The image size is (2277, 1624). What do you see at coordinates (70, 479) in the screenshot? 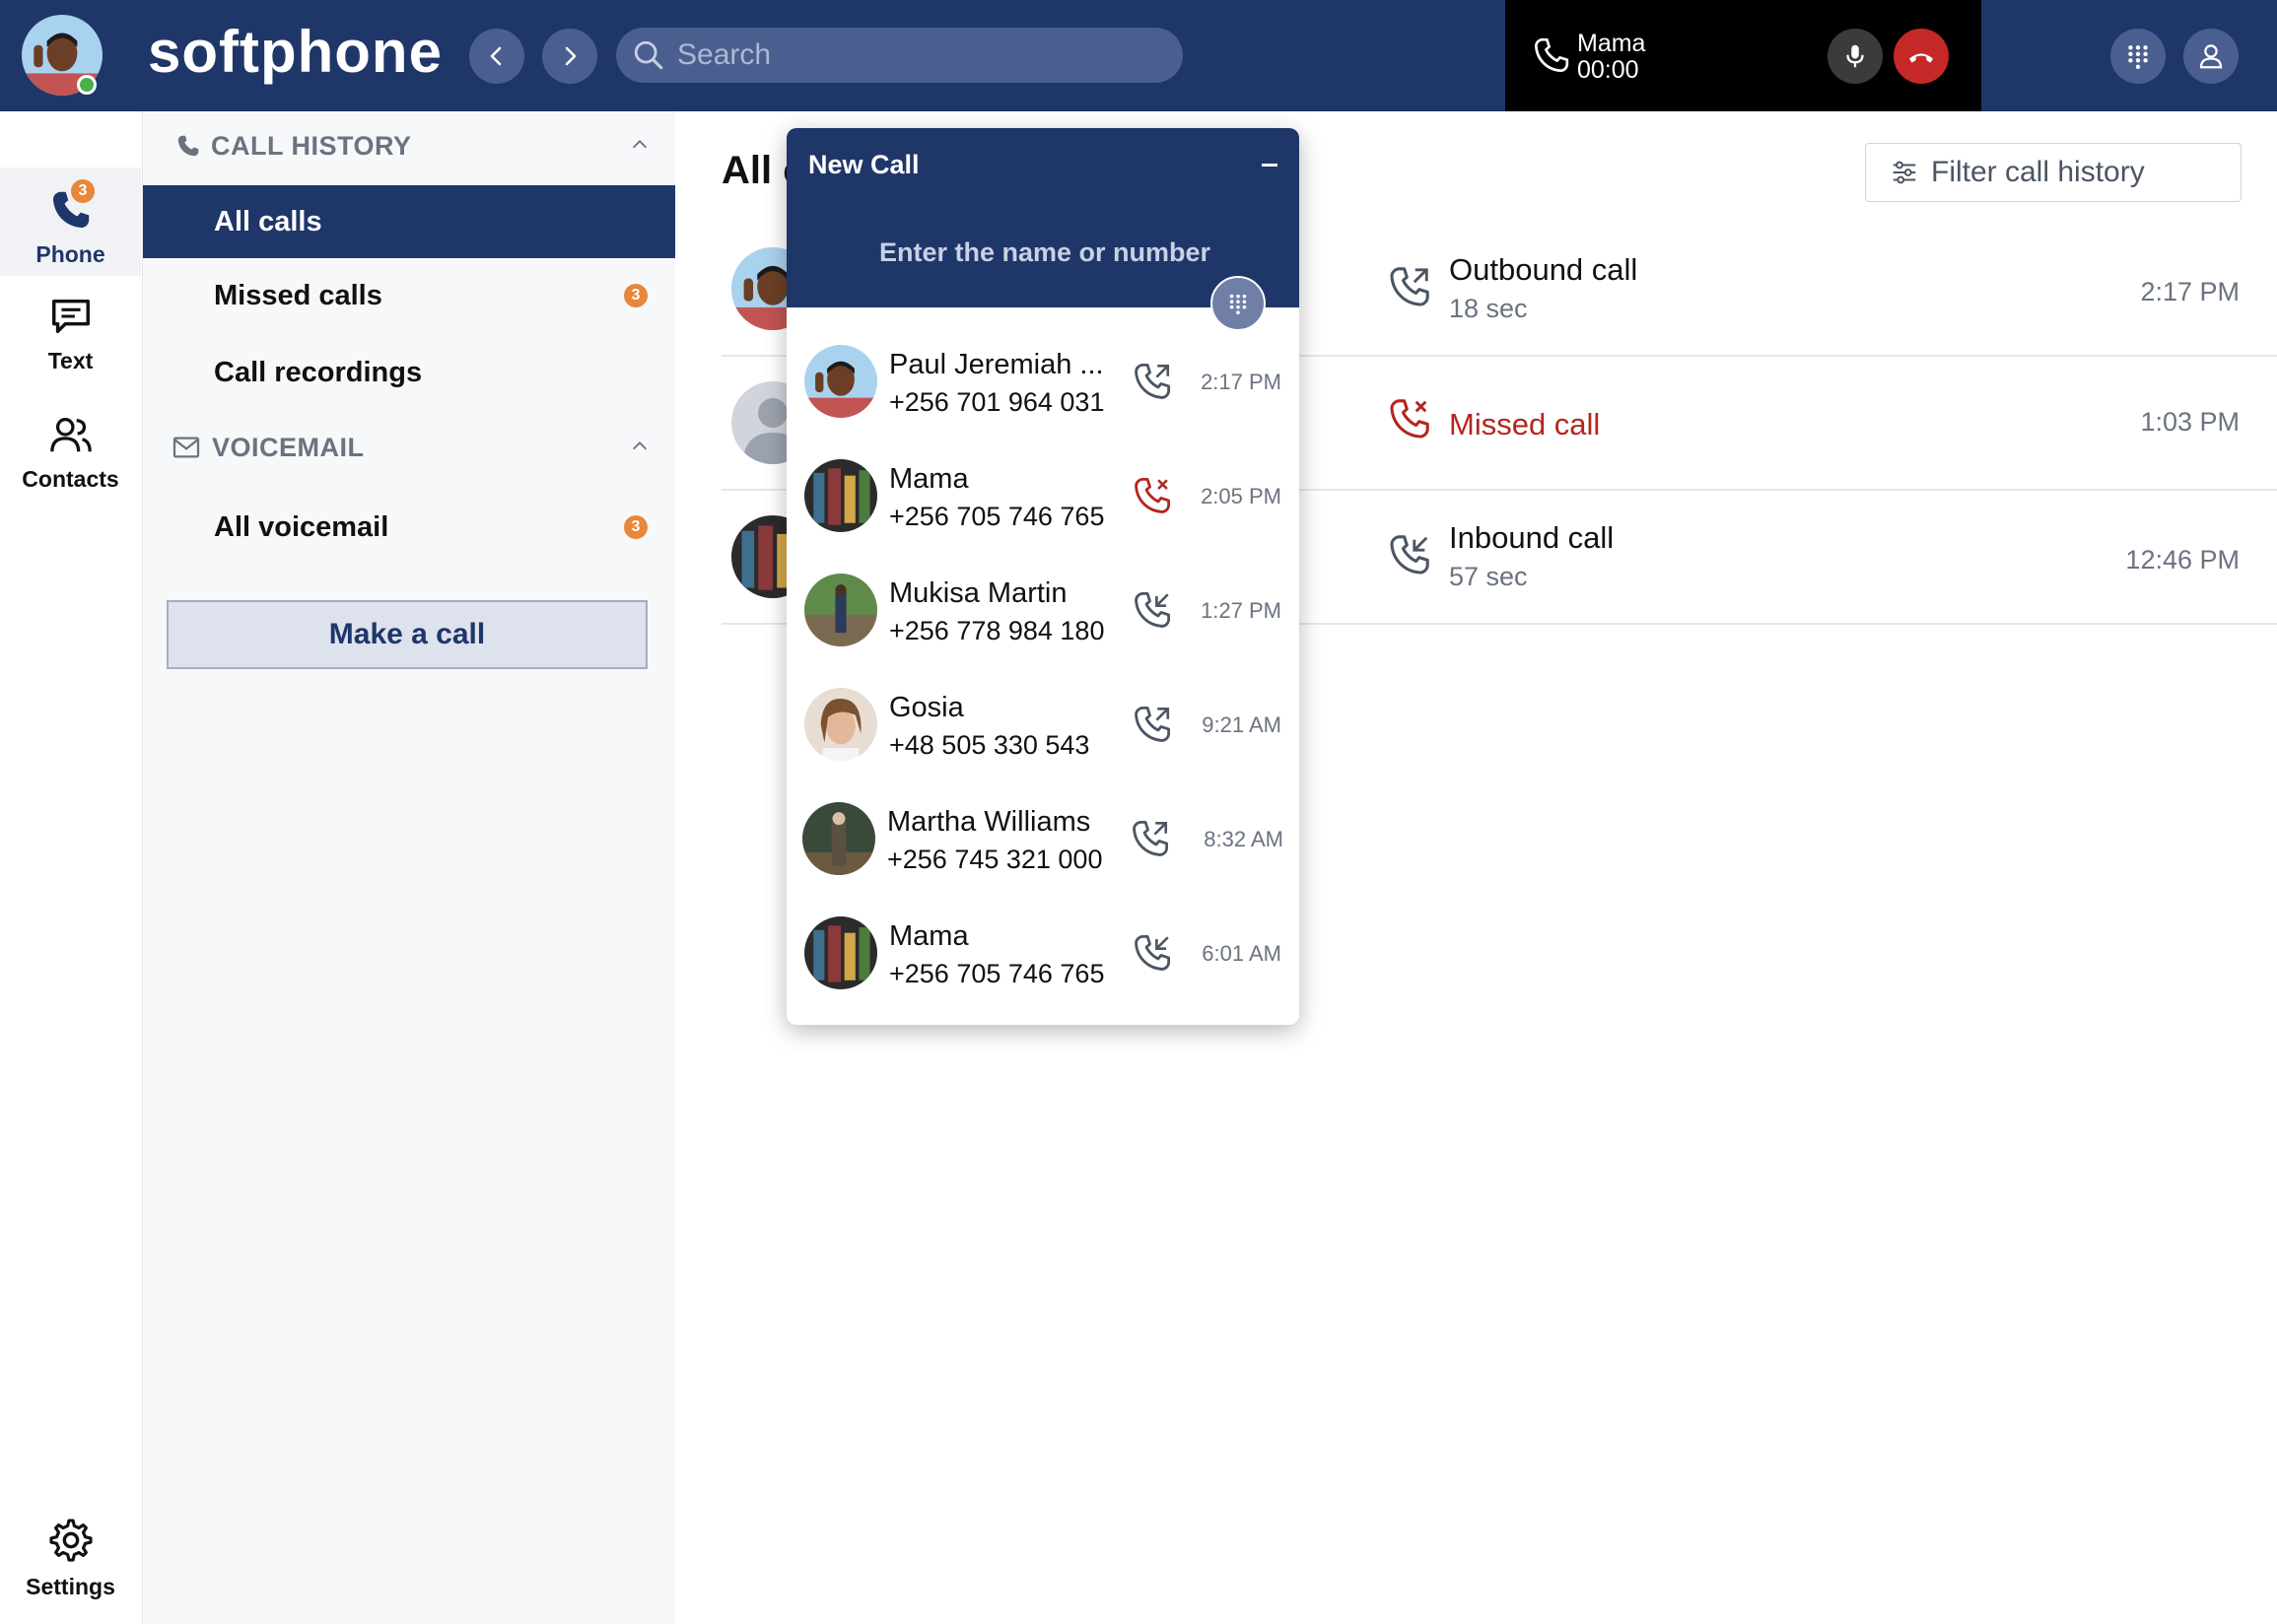
I see `rail-label-contacts: Contacts` at bounding box center [70, 479].